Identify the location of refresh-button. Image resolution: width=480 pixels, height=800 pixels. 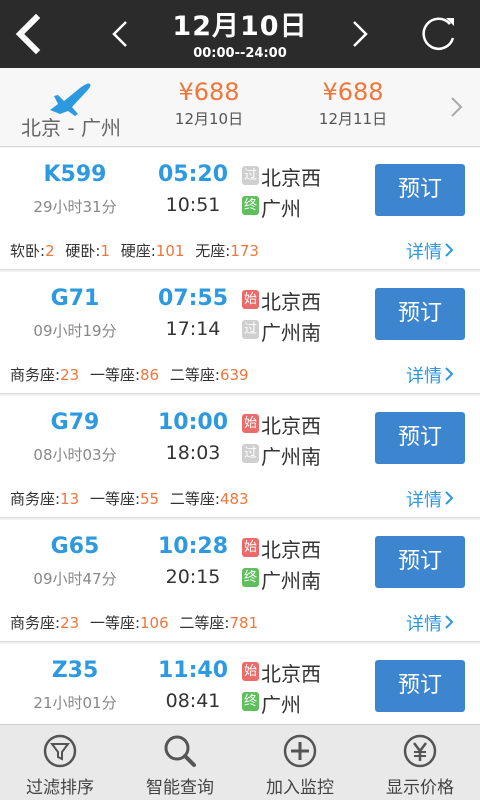
(438, 34).